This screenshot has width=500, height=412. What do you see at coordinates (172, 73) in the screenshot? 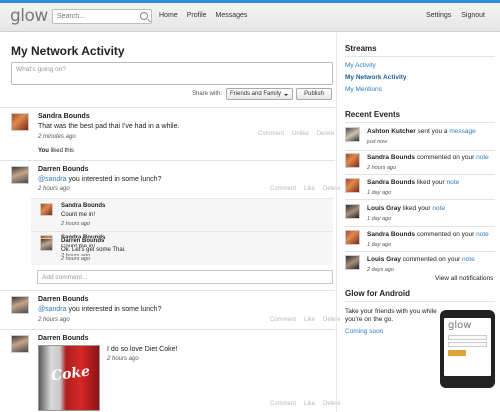
I see `status-input: What's going on?` at bounding box center [172, 73].